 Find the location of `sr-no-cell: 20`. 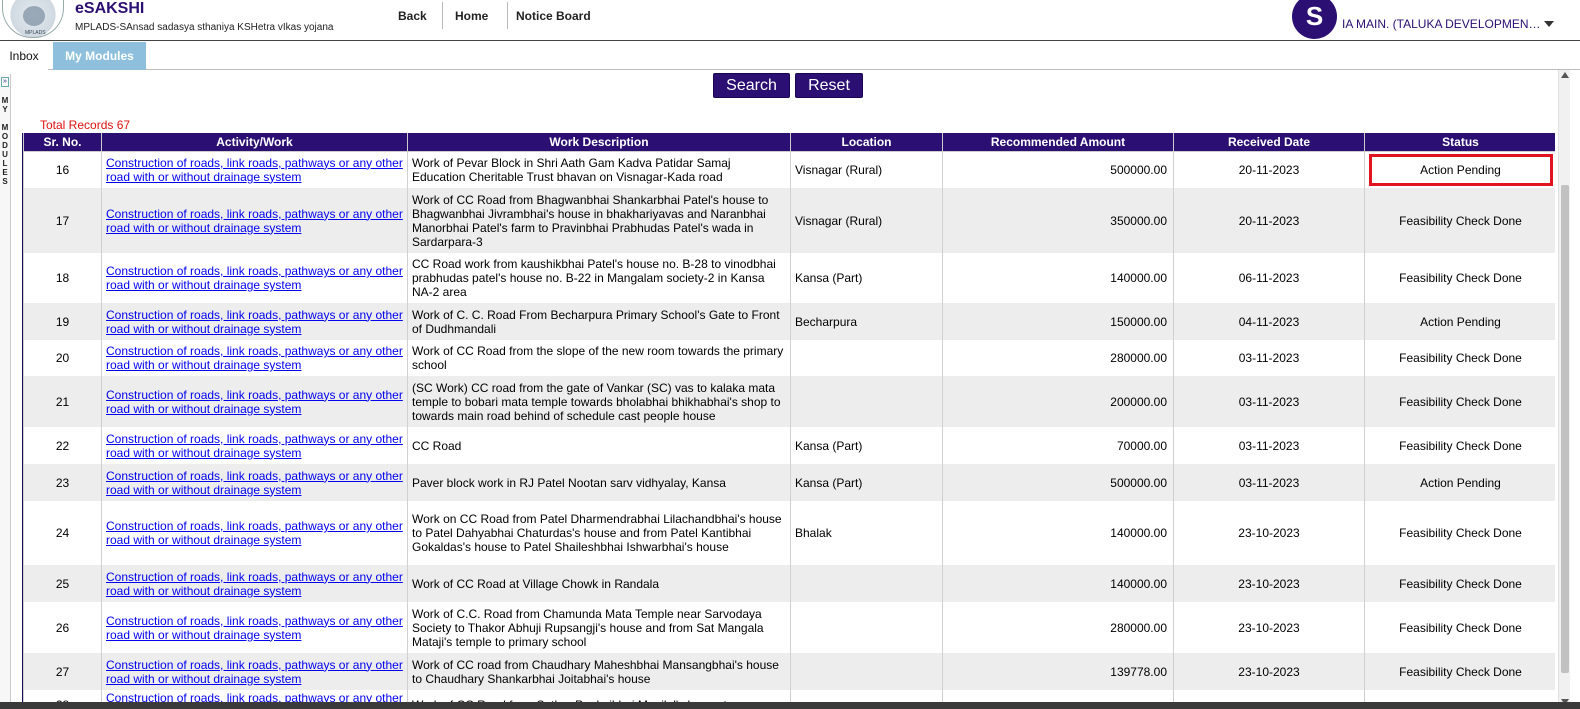

sr-no-cell: 20 is located at coordinates (62, 358).